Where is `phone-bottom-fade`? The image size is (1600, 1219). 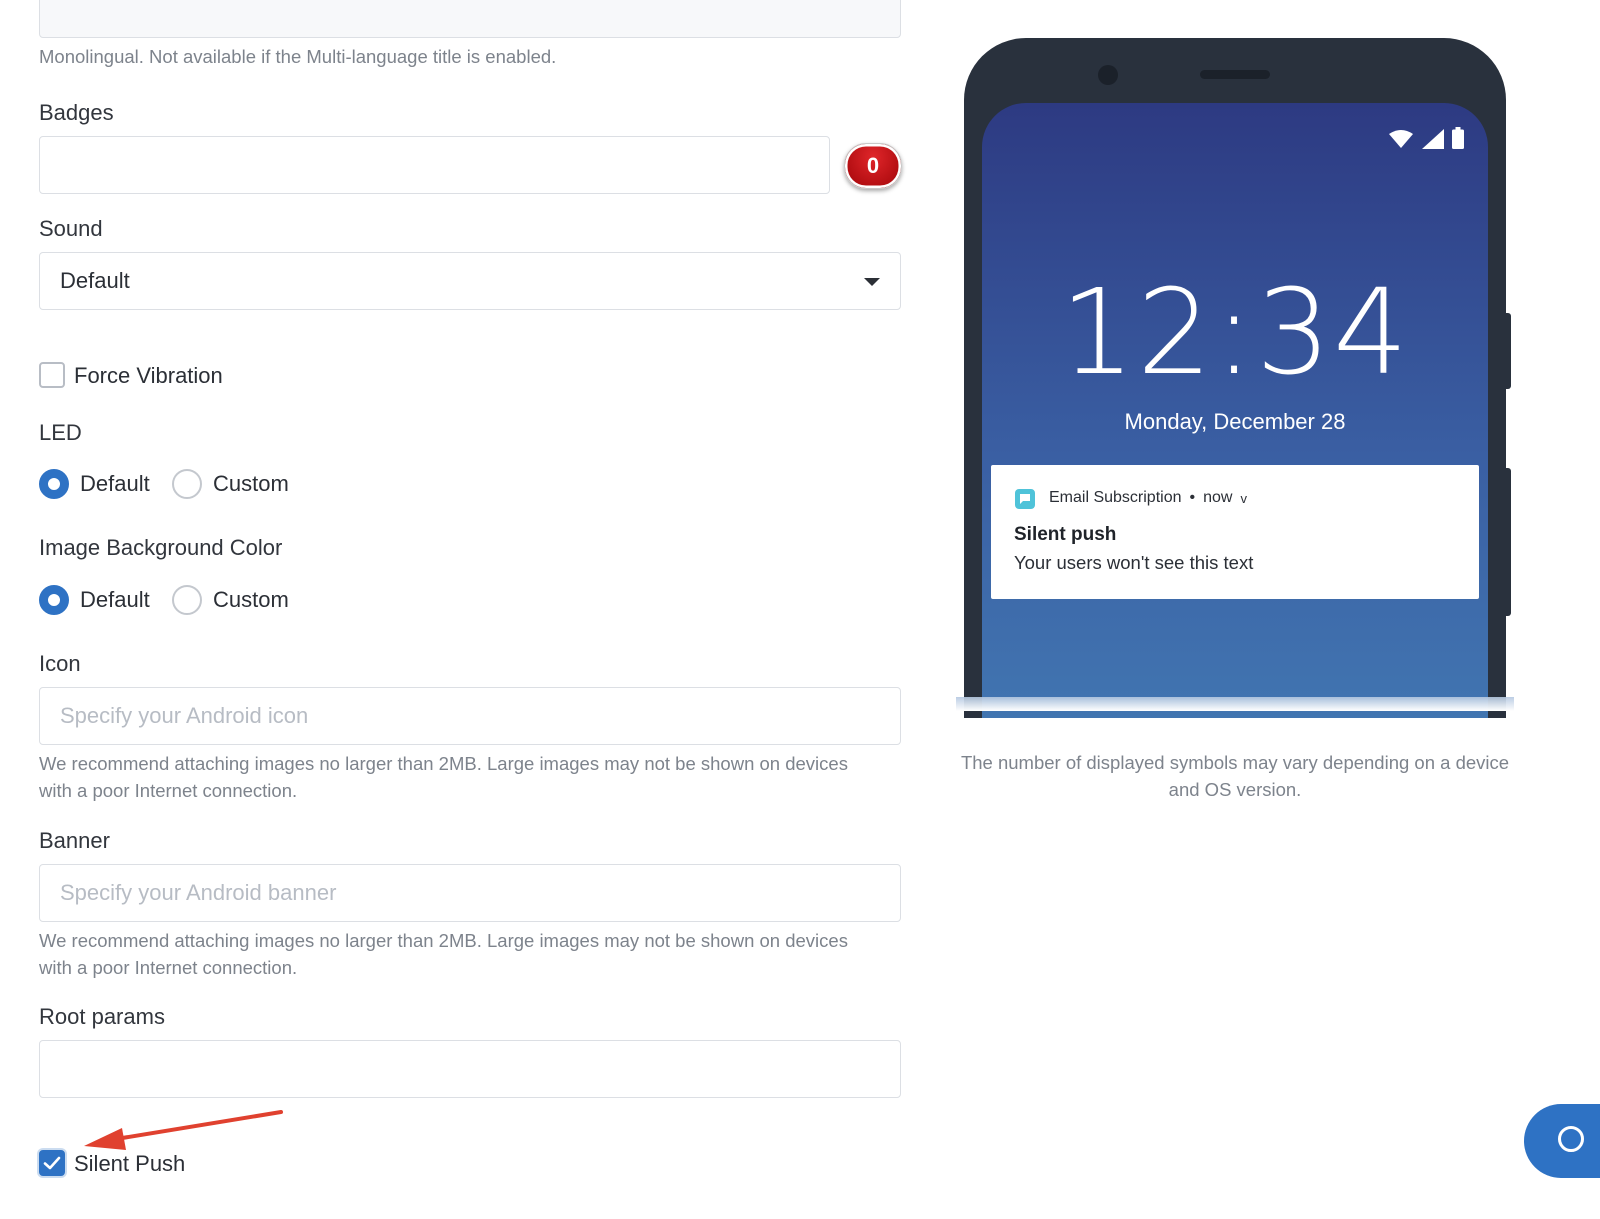
phone-bottom-fade is located at coordinates (1235, 704).